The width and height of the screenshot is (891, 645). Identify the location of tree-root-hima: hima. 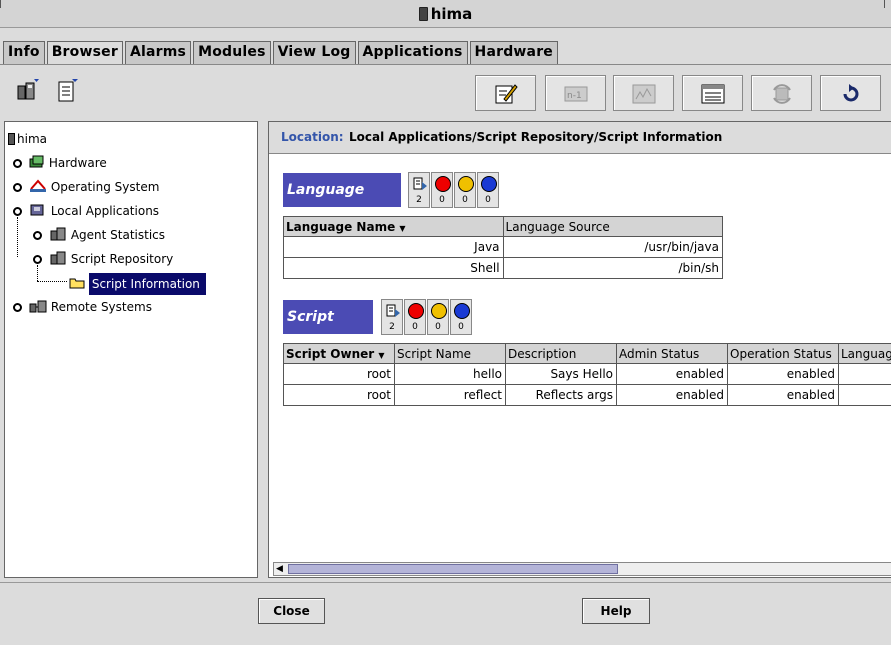
(27, 139).